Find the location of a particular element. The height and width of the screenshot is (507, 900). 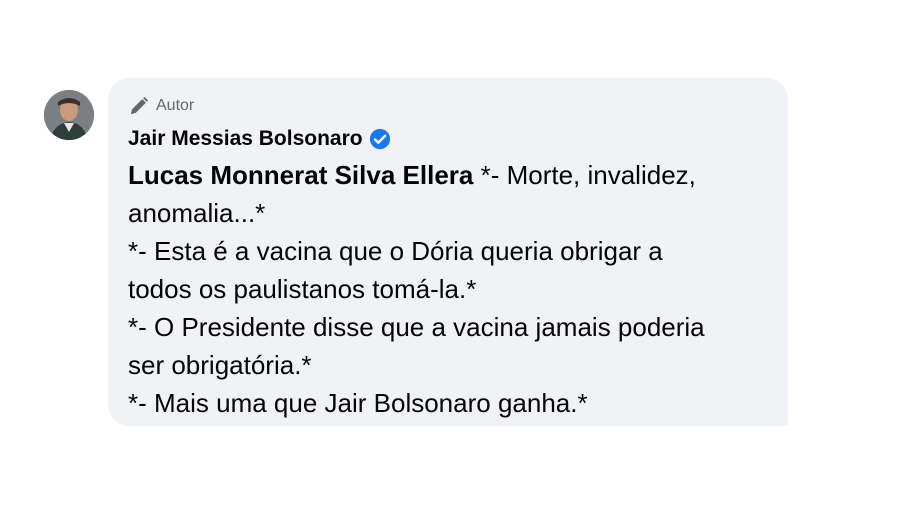

mention-link: Lucas Monnerat Silva Ellera is located at coordinates (300, 175).